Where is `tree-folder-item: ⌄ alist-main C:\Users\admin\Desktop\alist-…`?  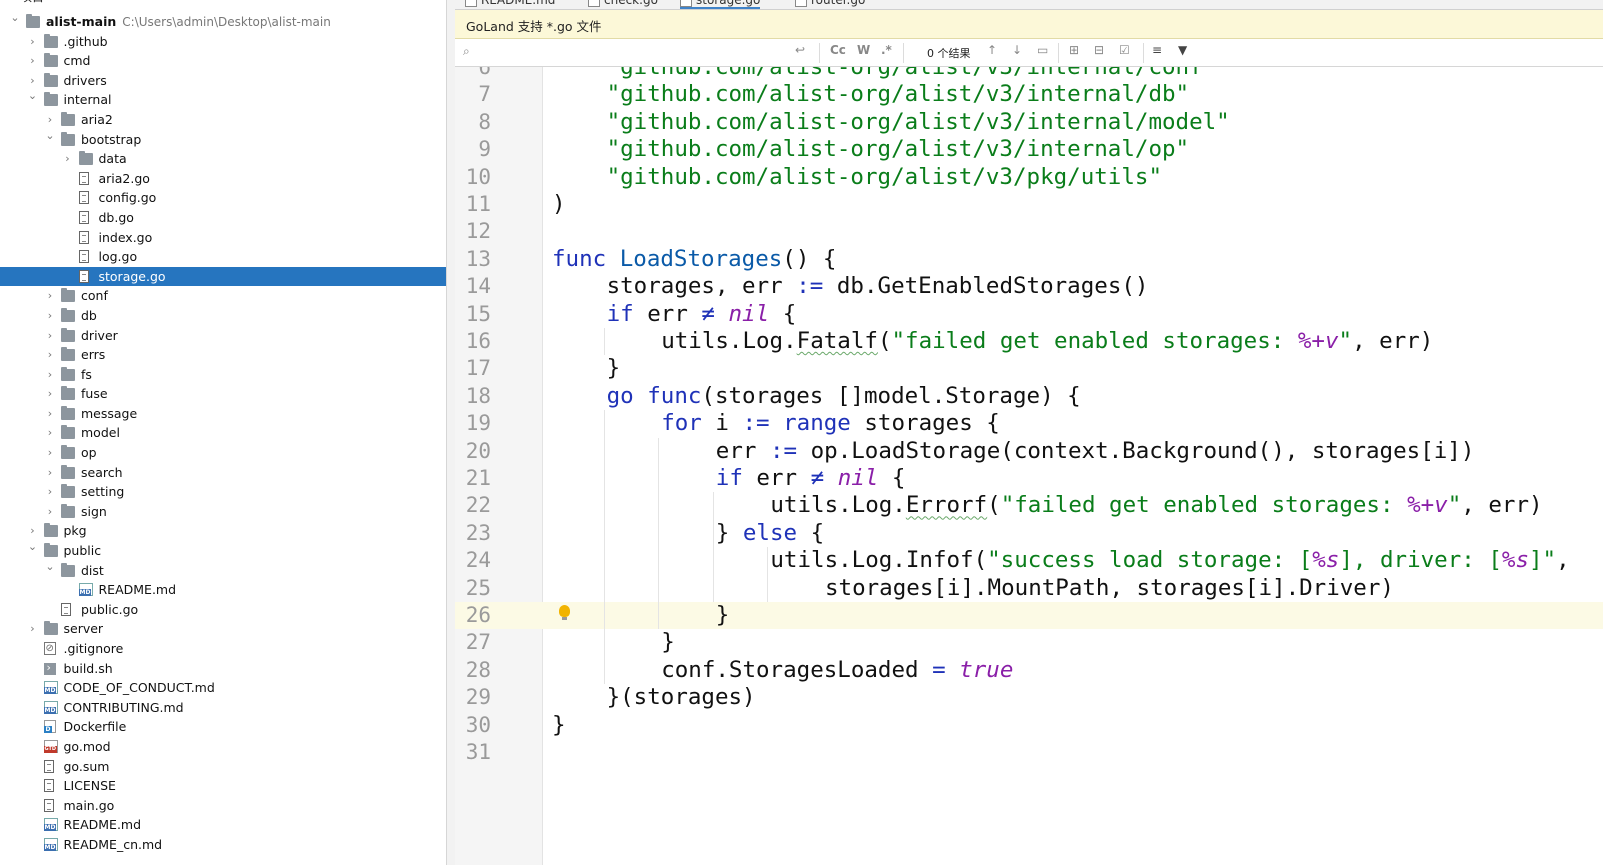 tree-folder-item: ⌄ alist-main C:\Users\admin\Desktop\alist-… is located at coordinates (227, 21).